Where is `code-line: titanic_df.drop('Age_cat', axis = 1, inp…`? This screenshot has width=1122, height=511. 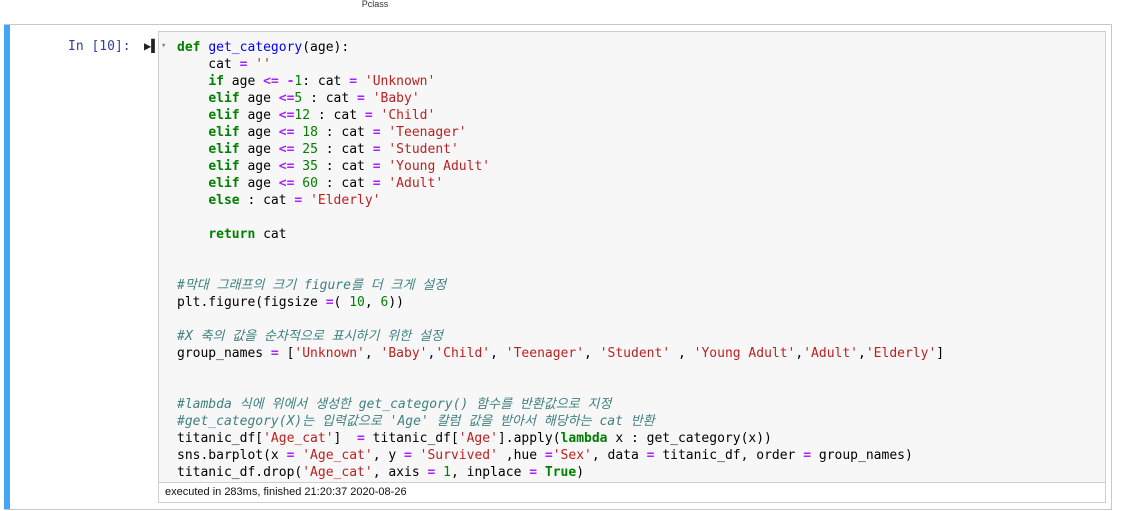
code-line: titanic_df.drop('Age_cat', axis = 1, inp… is located at coordinates (381, 472).